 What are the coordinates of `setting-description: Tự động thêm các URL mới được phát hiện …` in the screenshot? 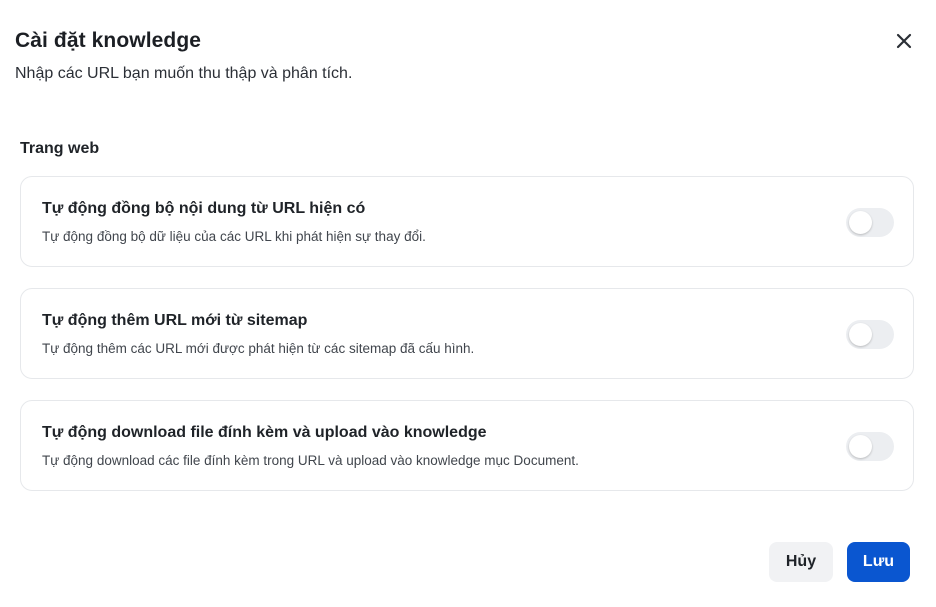 It's located at (258, 348).